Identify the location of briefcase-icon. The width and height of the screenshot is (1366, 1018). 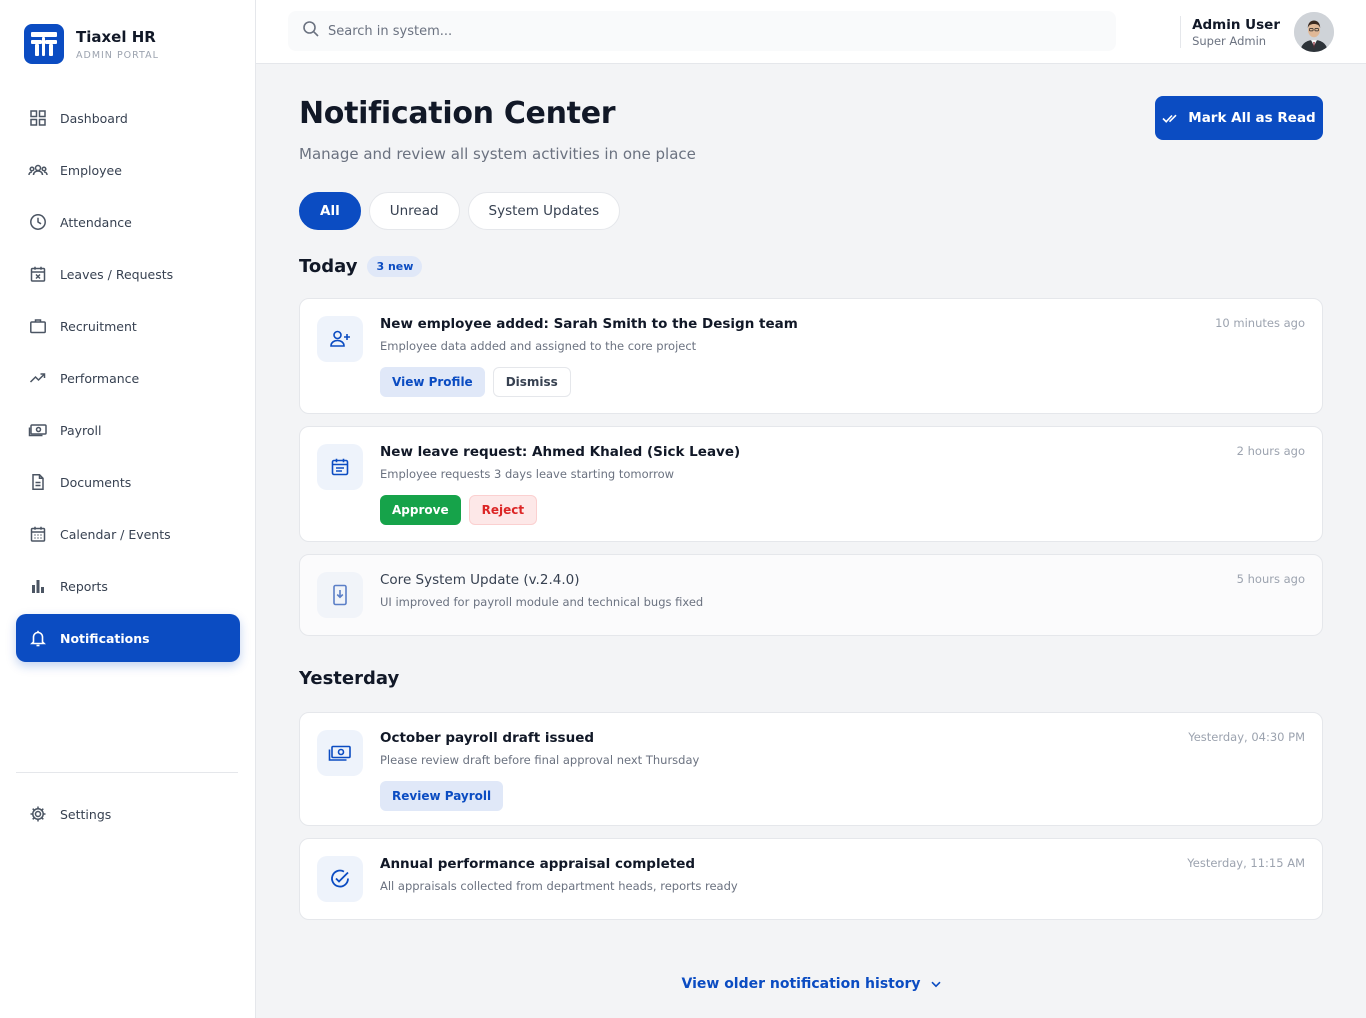
(38, 326).